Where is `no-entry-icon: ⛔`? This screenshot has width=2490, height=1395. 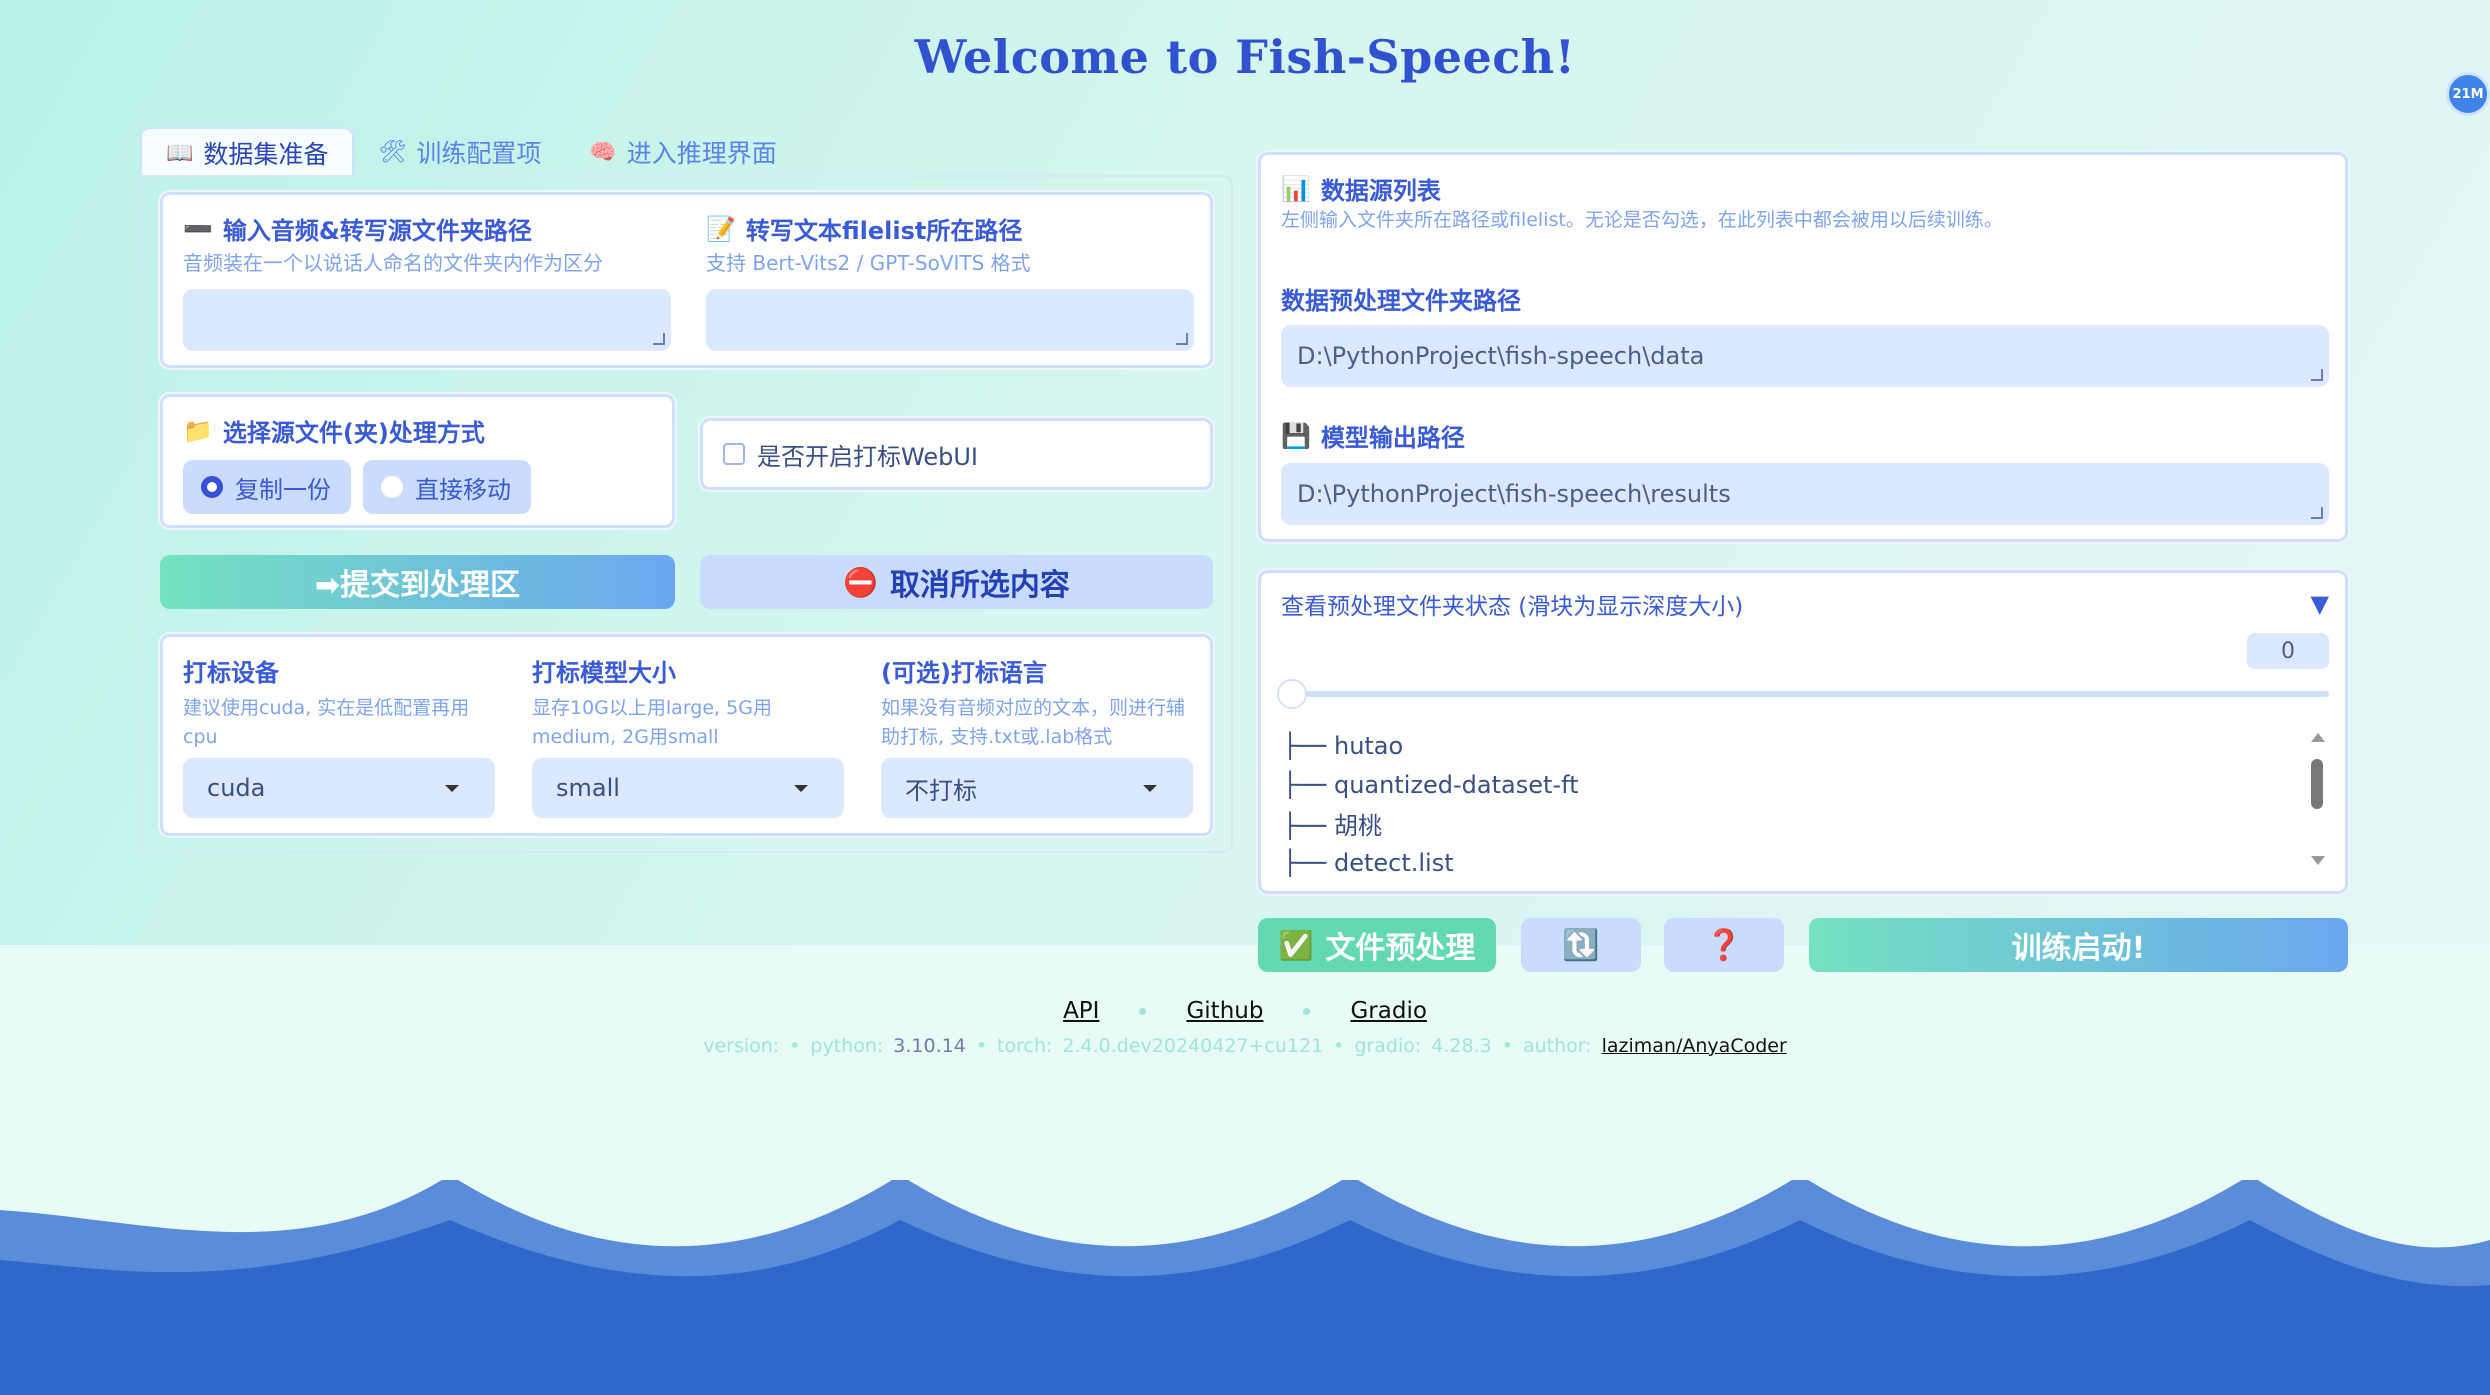 no-entry-icon: ⛔ is located at coordinates (860, 582).